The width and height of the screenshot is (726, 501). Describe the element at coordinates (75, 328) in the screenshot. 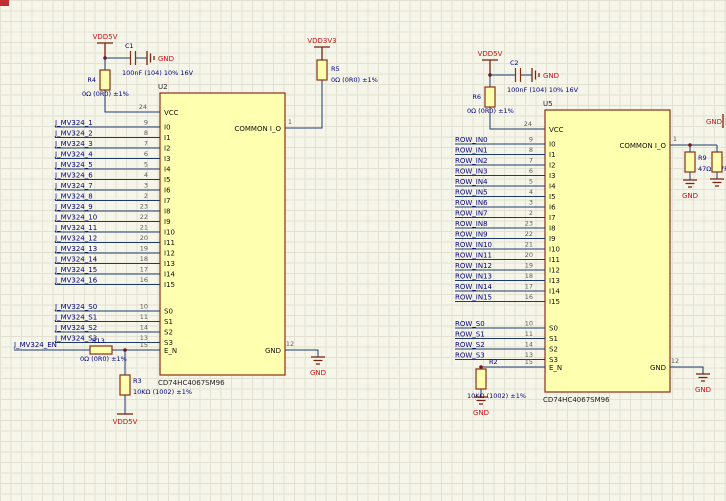

I see `net-label: J_MV324_S2` at that location.